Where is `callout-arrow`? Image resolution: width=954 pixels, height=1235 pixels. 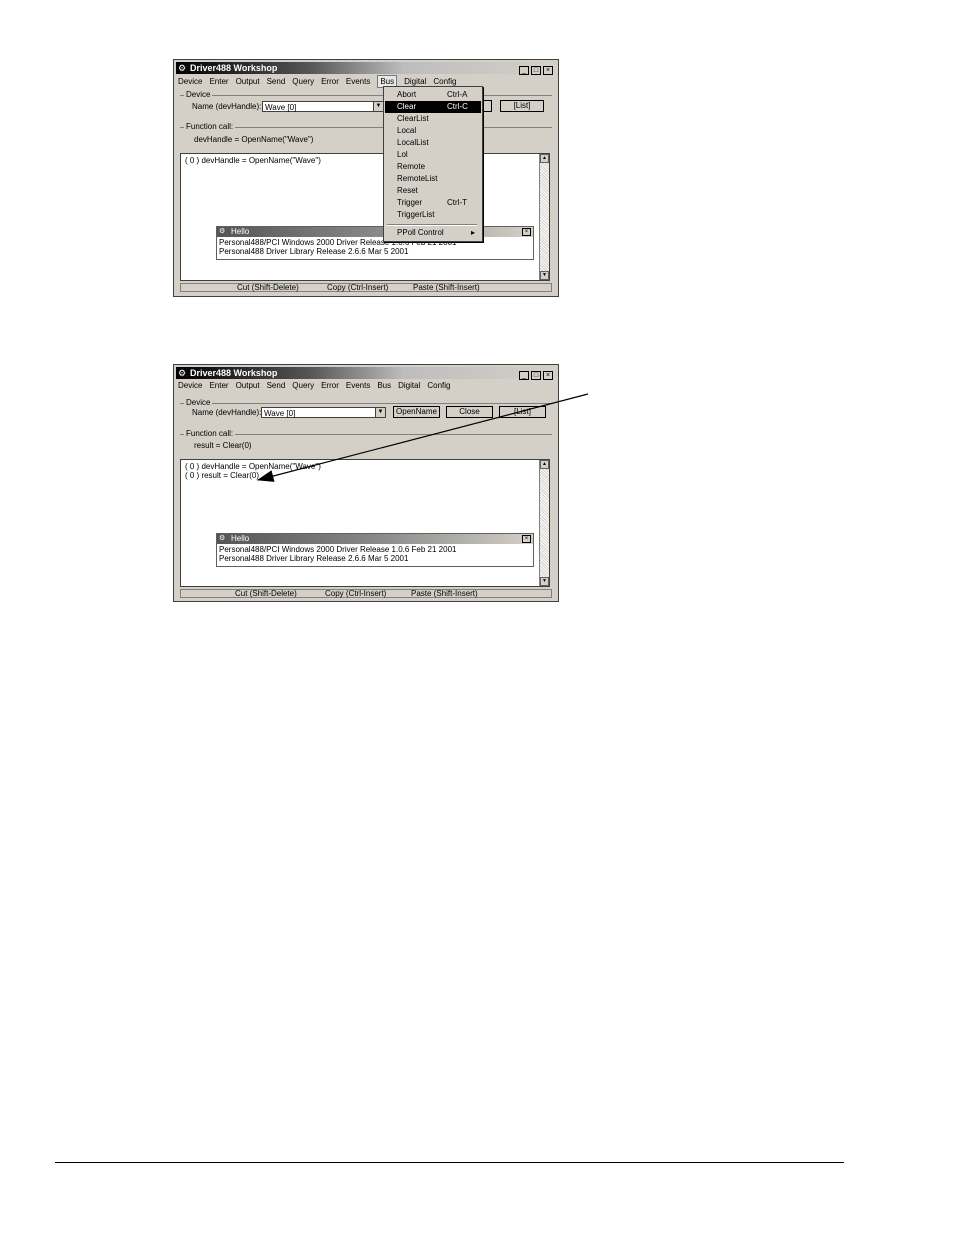
callout-arrow is located at coordinates (422, 437).